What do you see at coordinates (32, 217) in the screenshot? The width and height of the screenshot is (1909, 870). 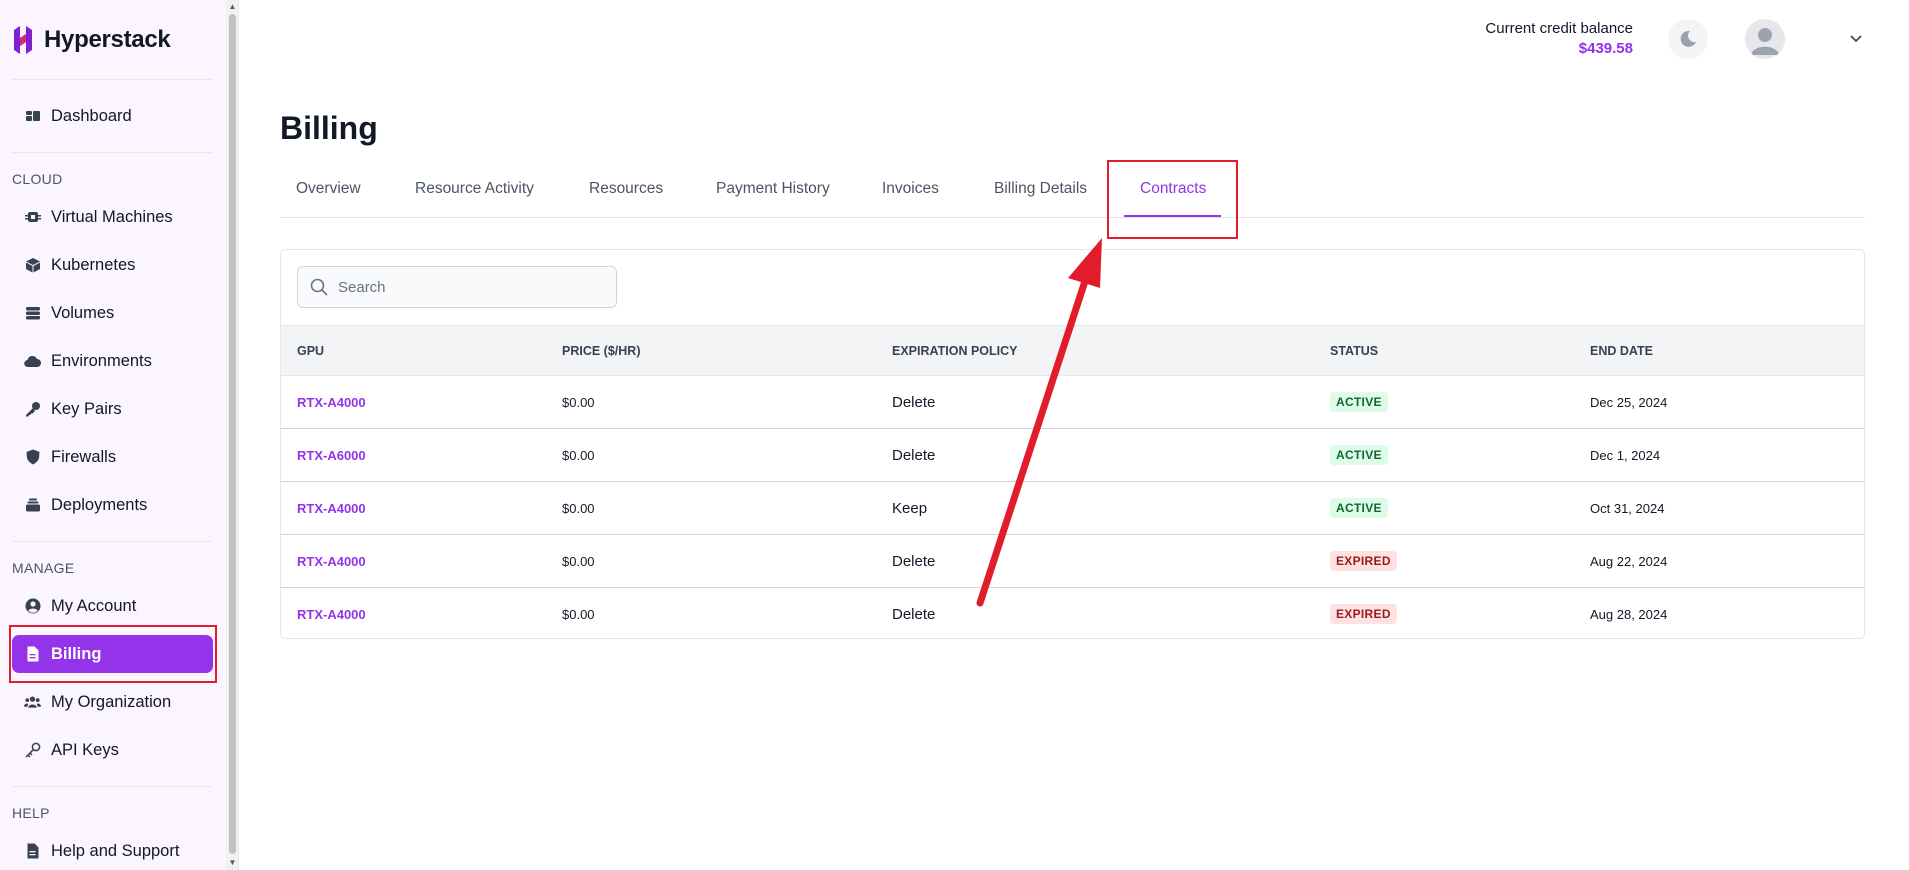 I see `chip-icon` at bounding box center [32, 217].